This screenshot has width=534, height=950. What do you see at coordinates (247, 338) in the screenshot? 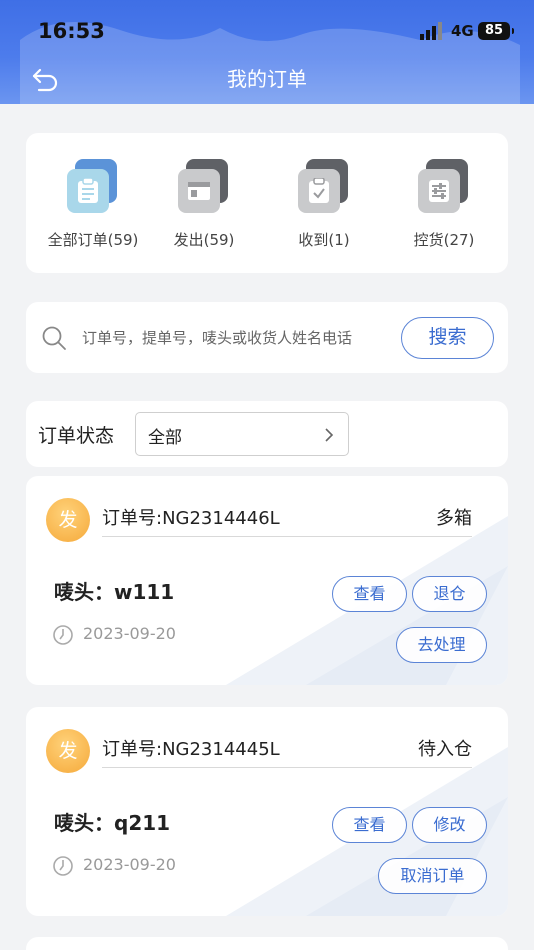
I see `search-input` at bounding box center [247, 338].